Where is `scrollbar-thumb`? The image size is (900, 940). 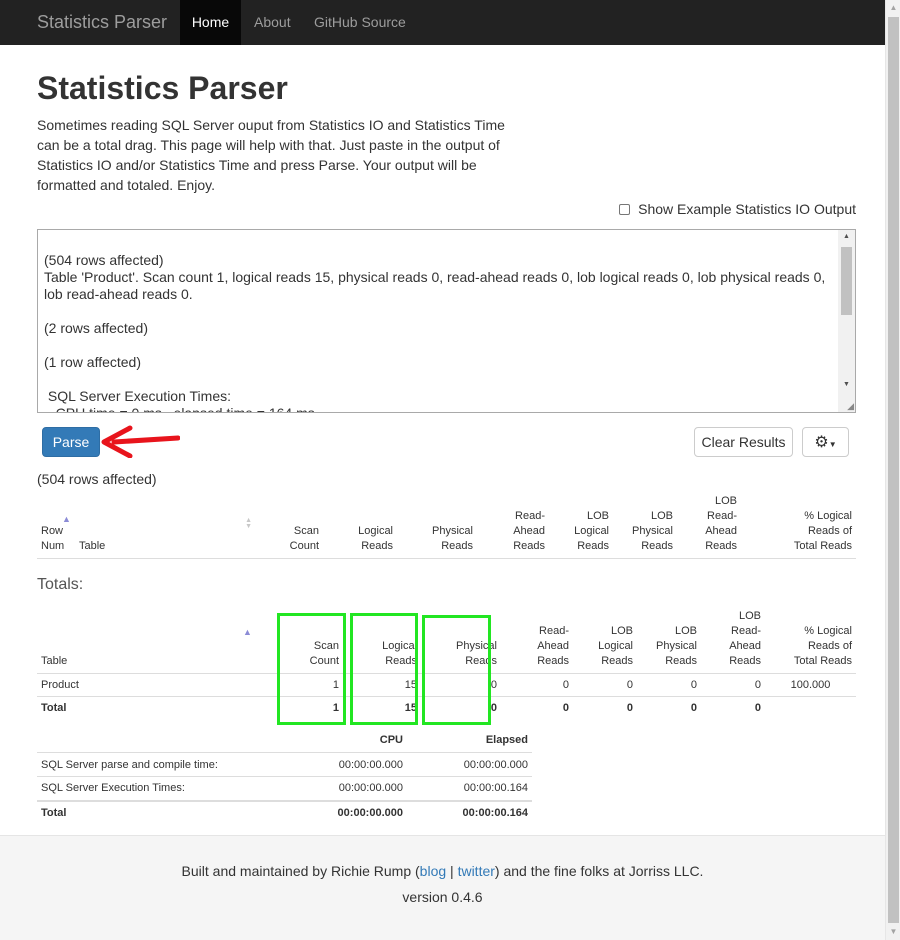
scrollbar-thumb is located at coordinates (893, 470).